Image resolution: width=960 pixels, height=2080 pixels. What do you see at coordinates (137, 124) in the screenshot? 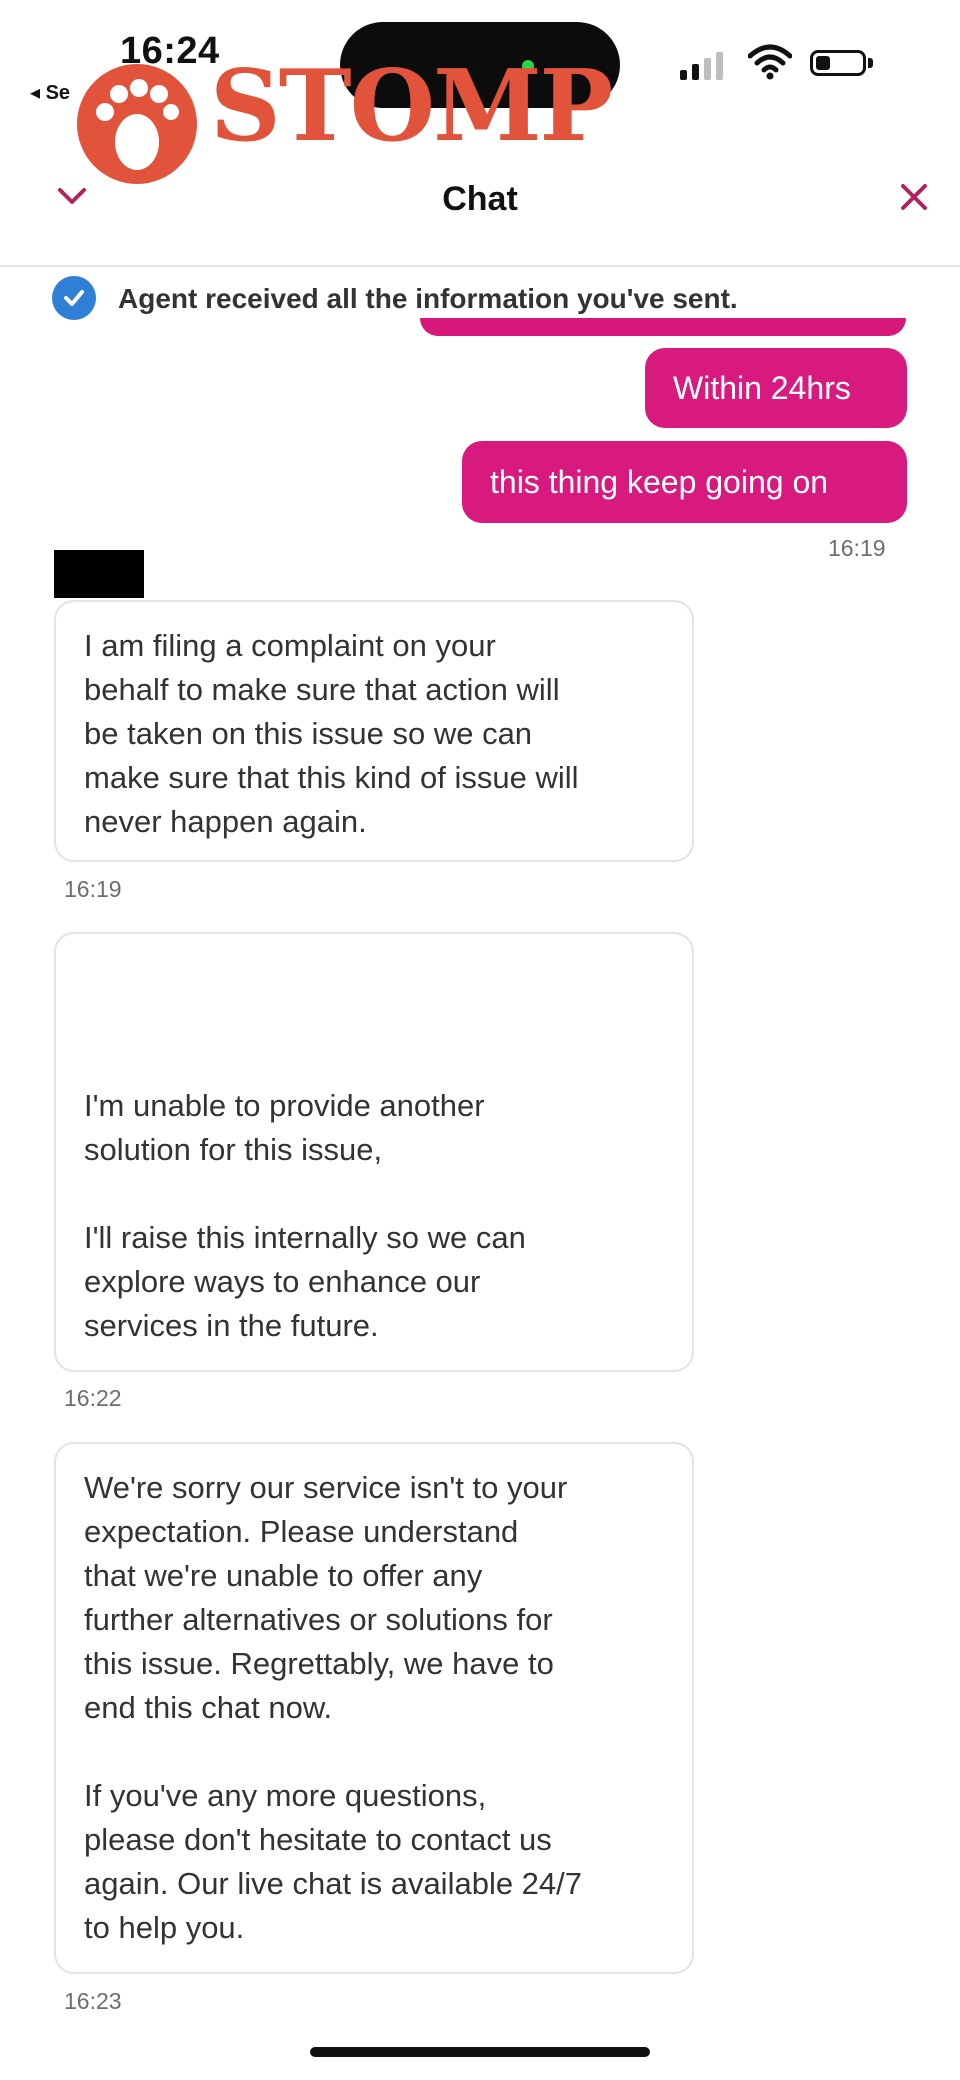
I see `stomp-logo-icon` at bounding box center [137, 124].